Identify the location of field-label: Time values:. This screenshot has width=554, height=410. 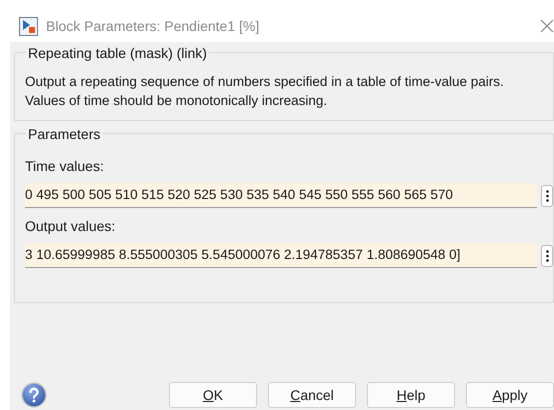
(65, 166).